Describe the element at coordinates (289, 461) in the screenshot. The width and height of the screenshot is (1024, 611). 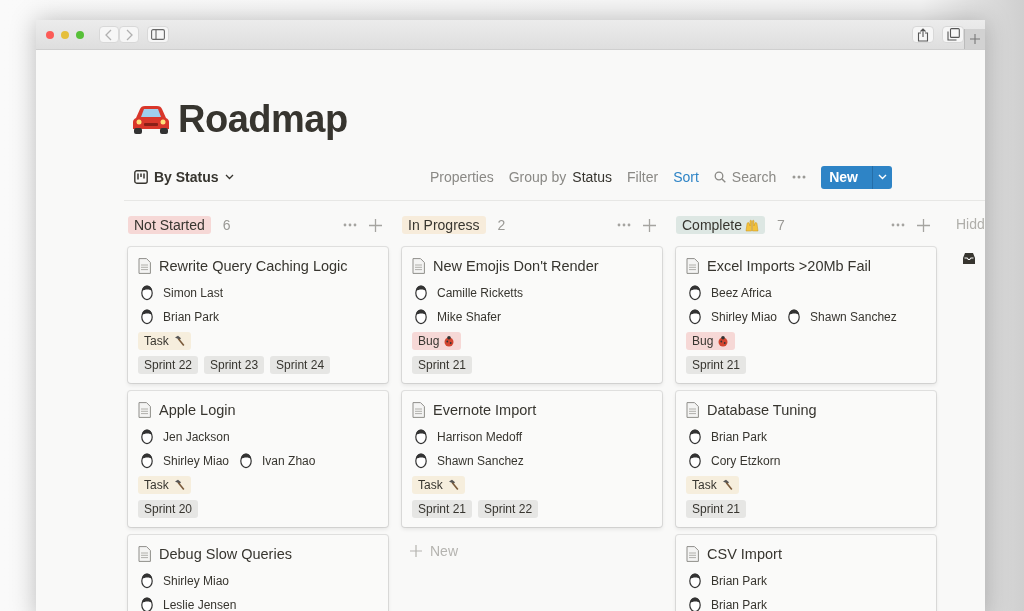
I see `person-name: Ivan Zhao` at that location.